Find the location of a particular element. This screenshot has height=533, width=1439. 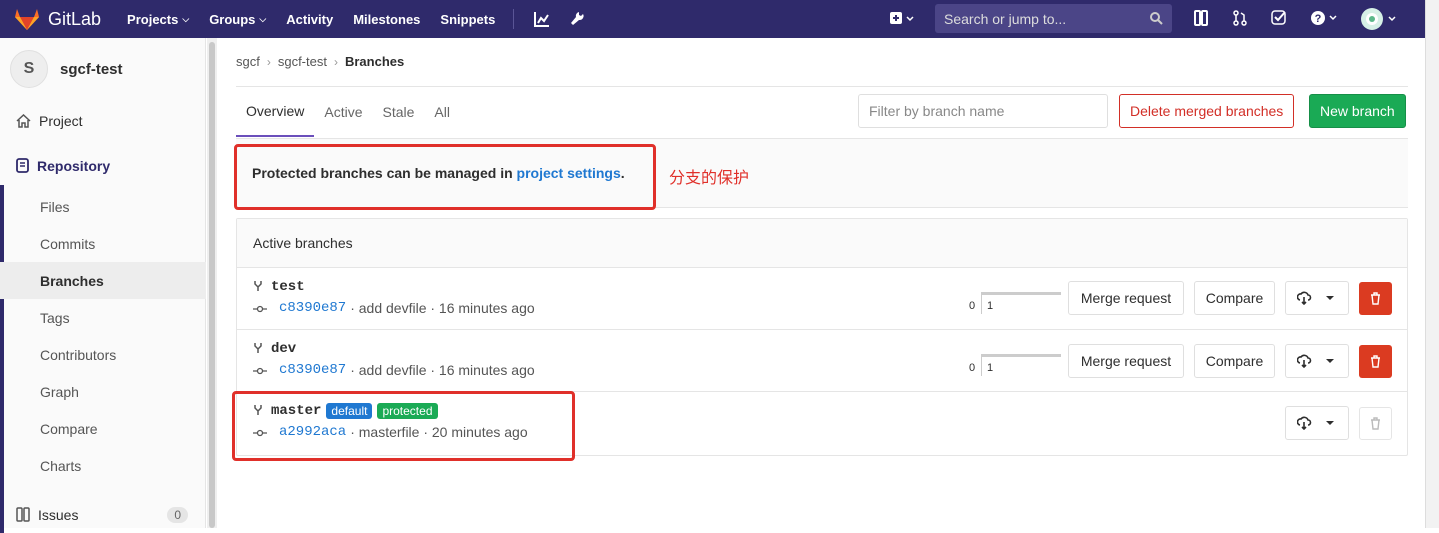

plus-square-icon is located at coordinates (902, 20).